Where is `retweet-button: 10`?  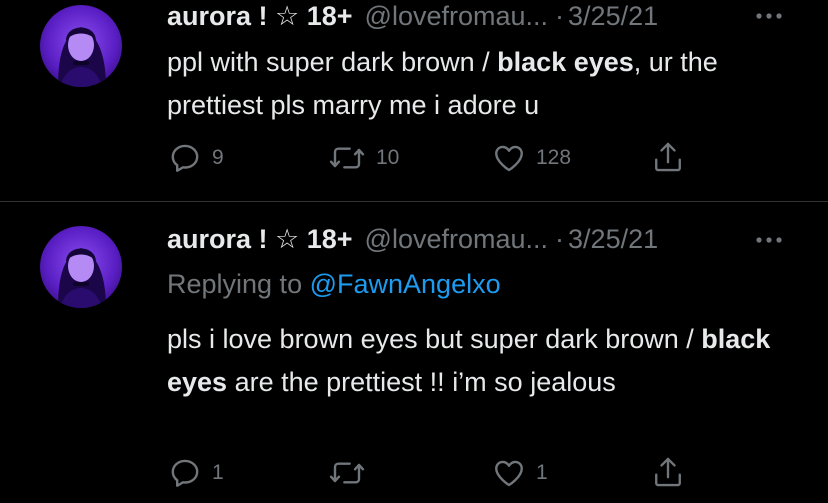 retweet-button: 10 is located at coordinates (363, 158).